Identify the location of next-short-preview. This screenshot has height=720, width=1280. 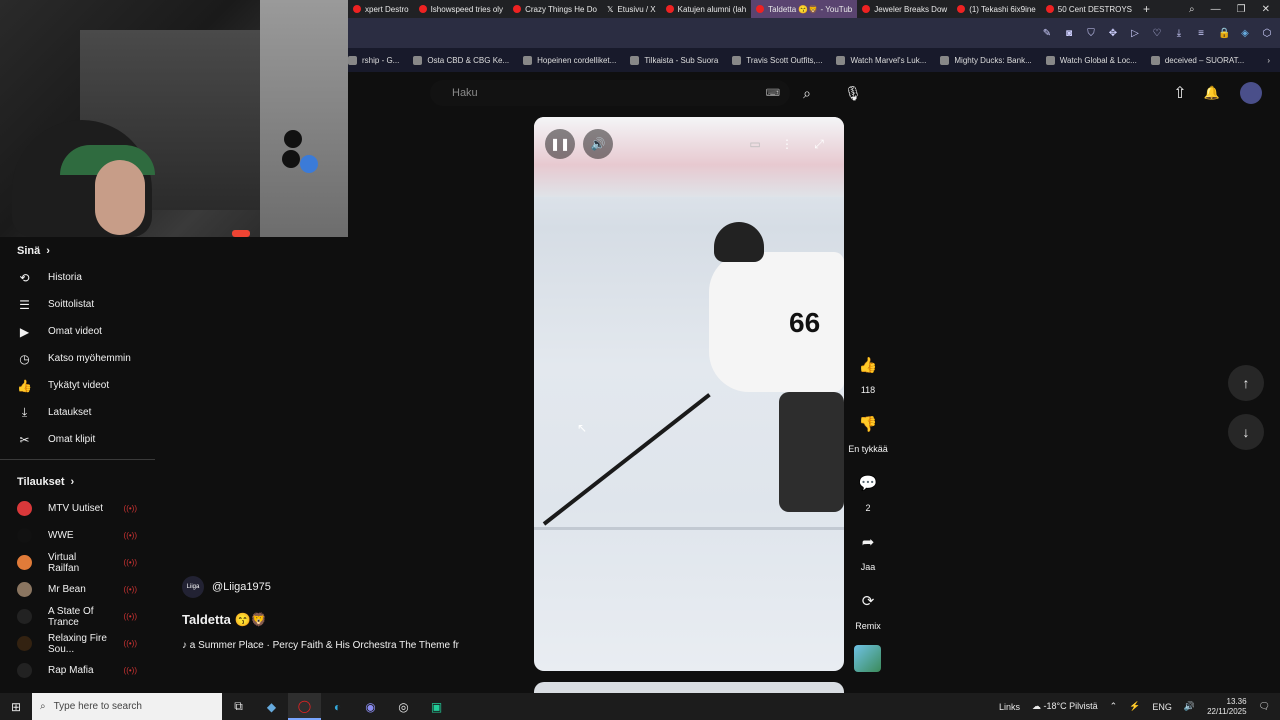
(689, 687).